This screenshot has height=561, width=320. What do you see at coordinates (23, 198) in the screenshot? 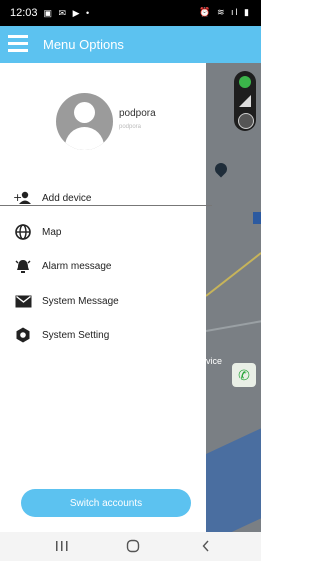
I see `add-person-icon: +` at bounding box center [23, 198].